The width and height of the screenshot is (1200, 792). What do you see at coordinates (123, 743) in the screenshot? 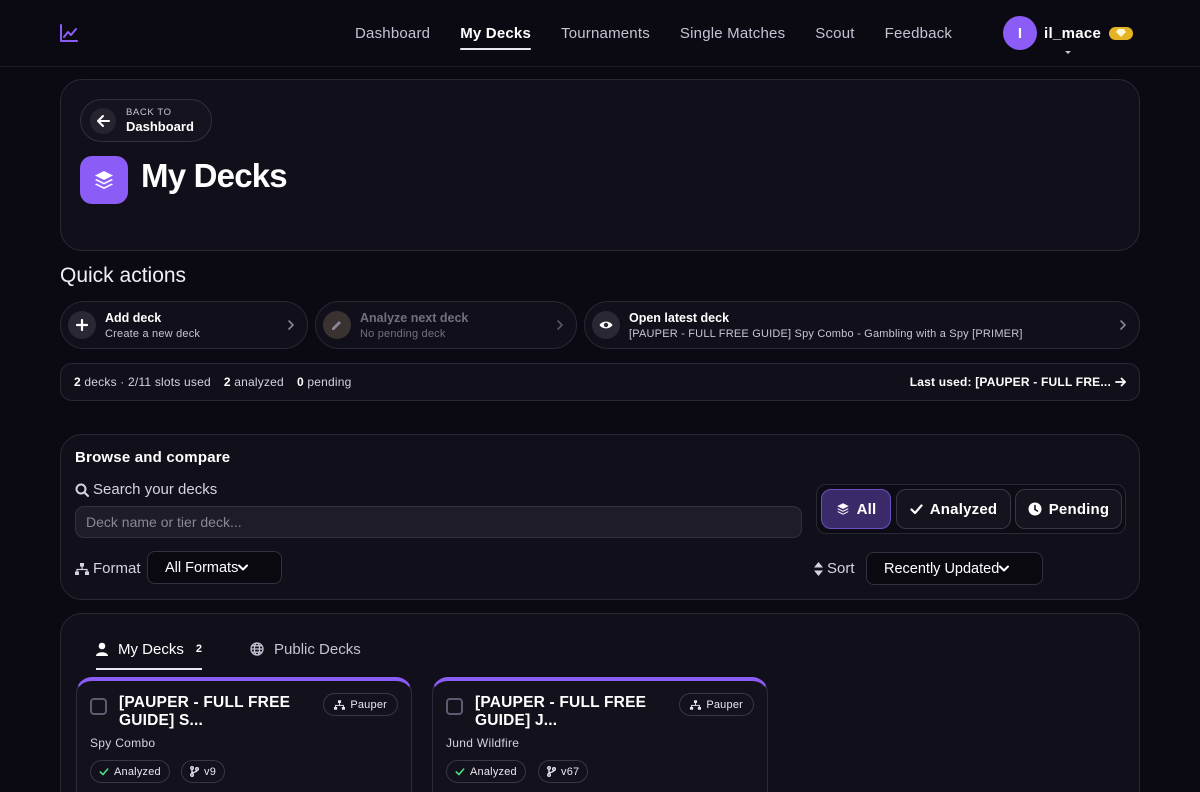
I see `deck-archetype: Spy Combo` at bounding box center [123, 743].